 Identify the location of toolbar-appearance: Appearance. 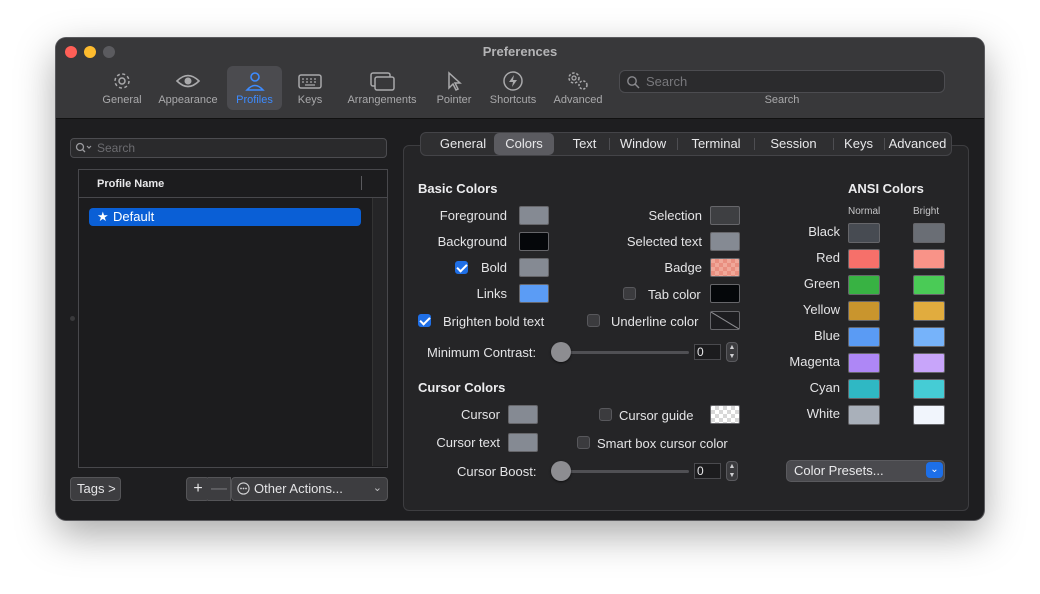
(188, 88).